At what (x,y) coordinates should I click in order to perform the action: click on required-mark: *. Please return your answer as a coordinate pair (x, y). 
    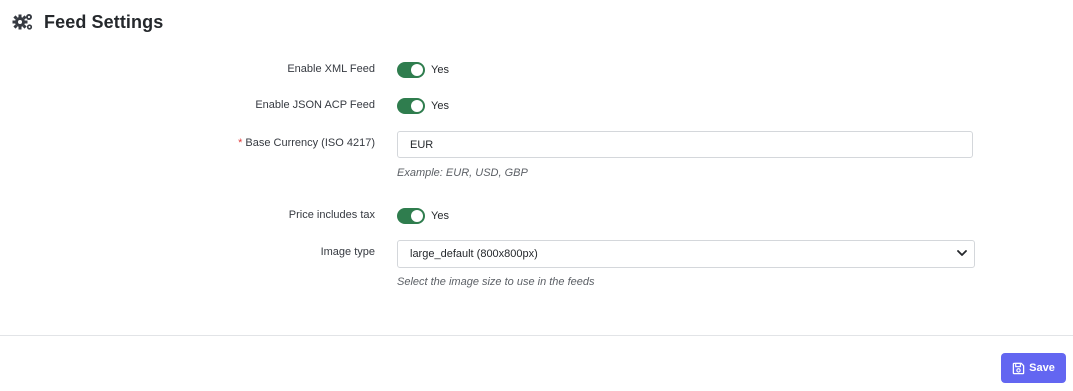
    Looking at the image, I should click on (240, 143).